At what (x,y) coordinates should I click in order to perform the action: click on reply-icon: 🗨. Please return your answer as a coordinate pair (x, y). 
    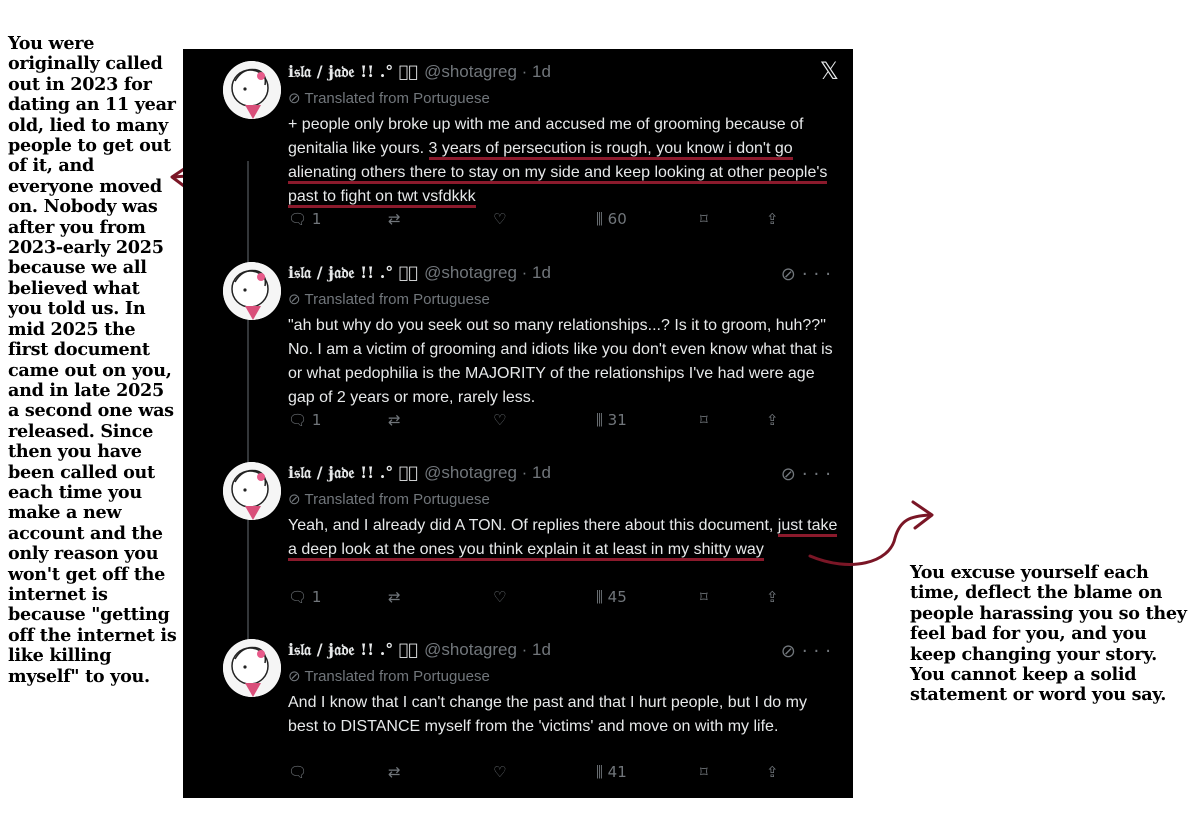
    Looking at the image, I should click on (297, 772).